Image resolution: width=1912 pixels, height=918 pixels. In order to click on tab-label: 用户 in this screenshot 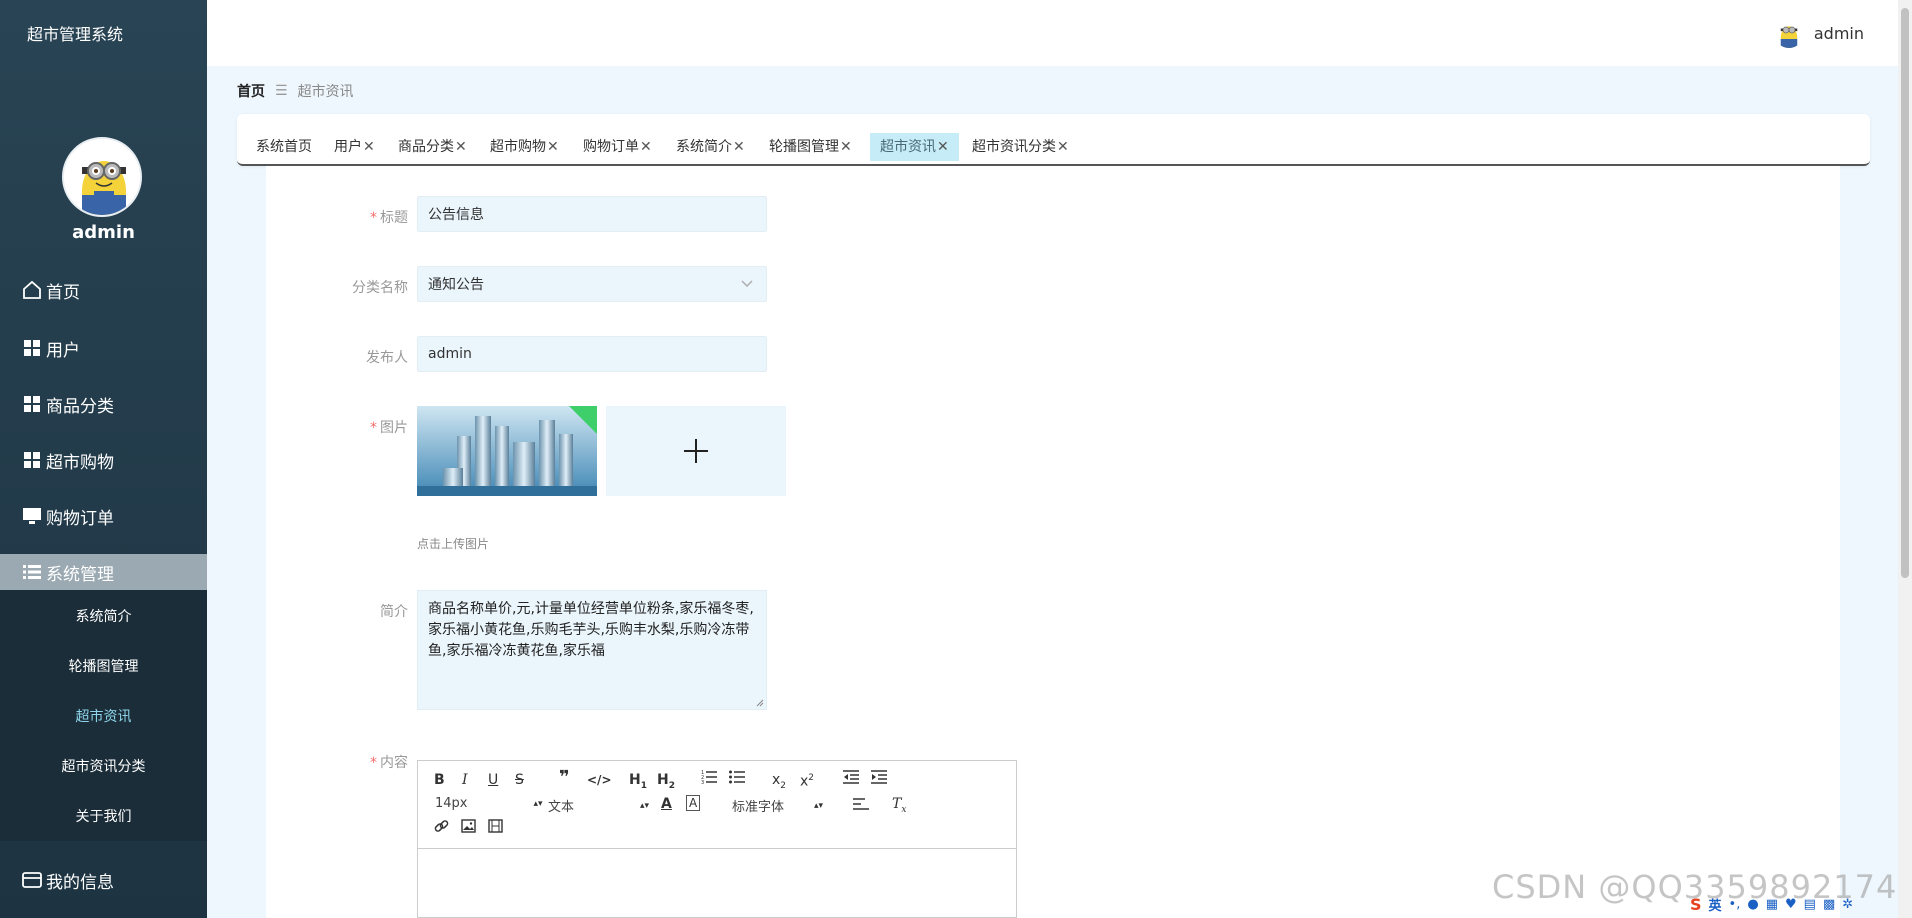, I will do `click(348, 147)`.